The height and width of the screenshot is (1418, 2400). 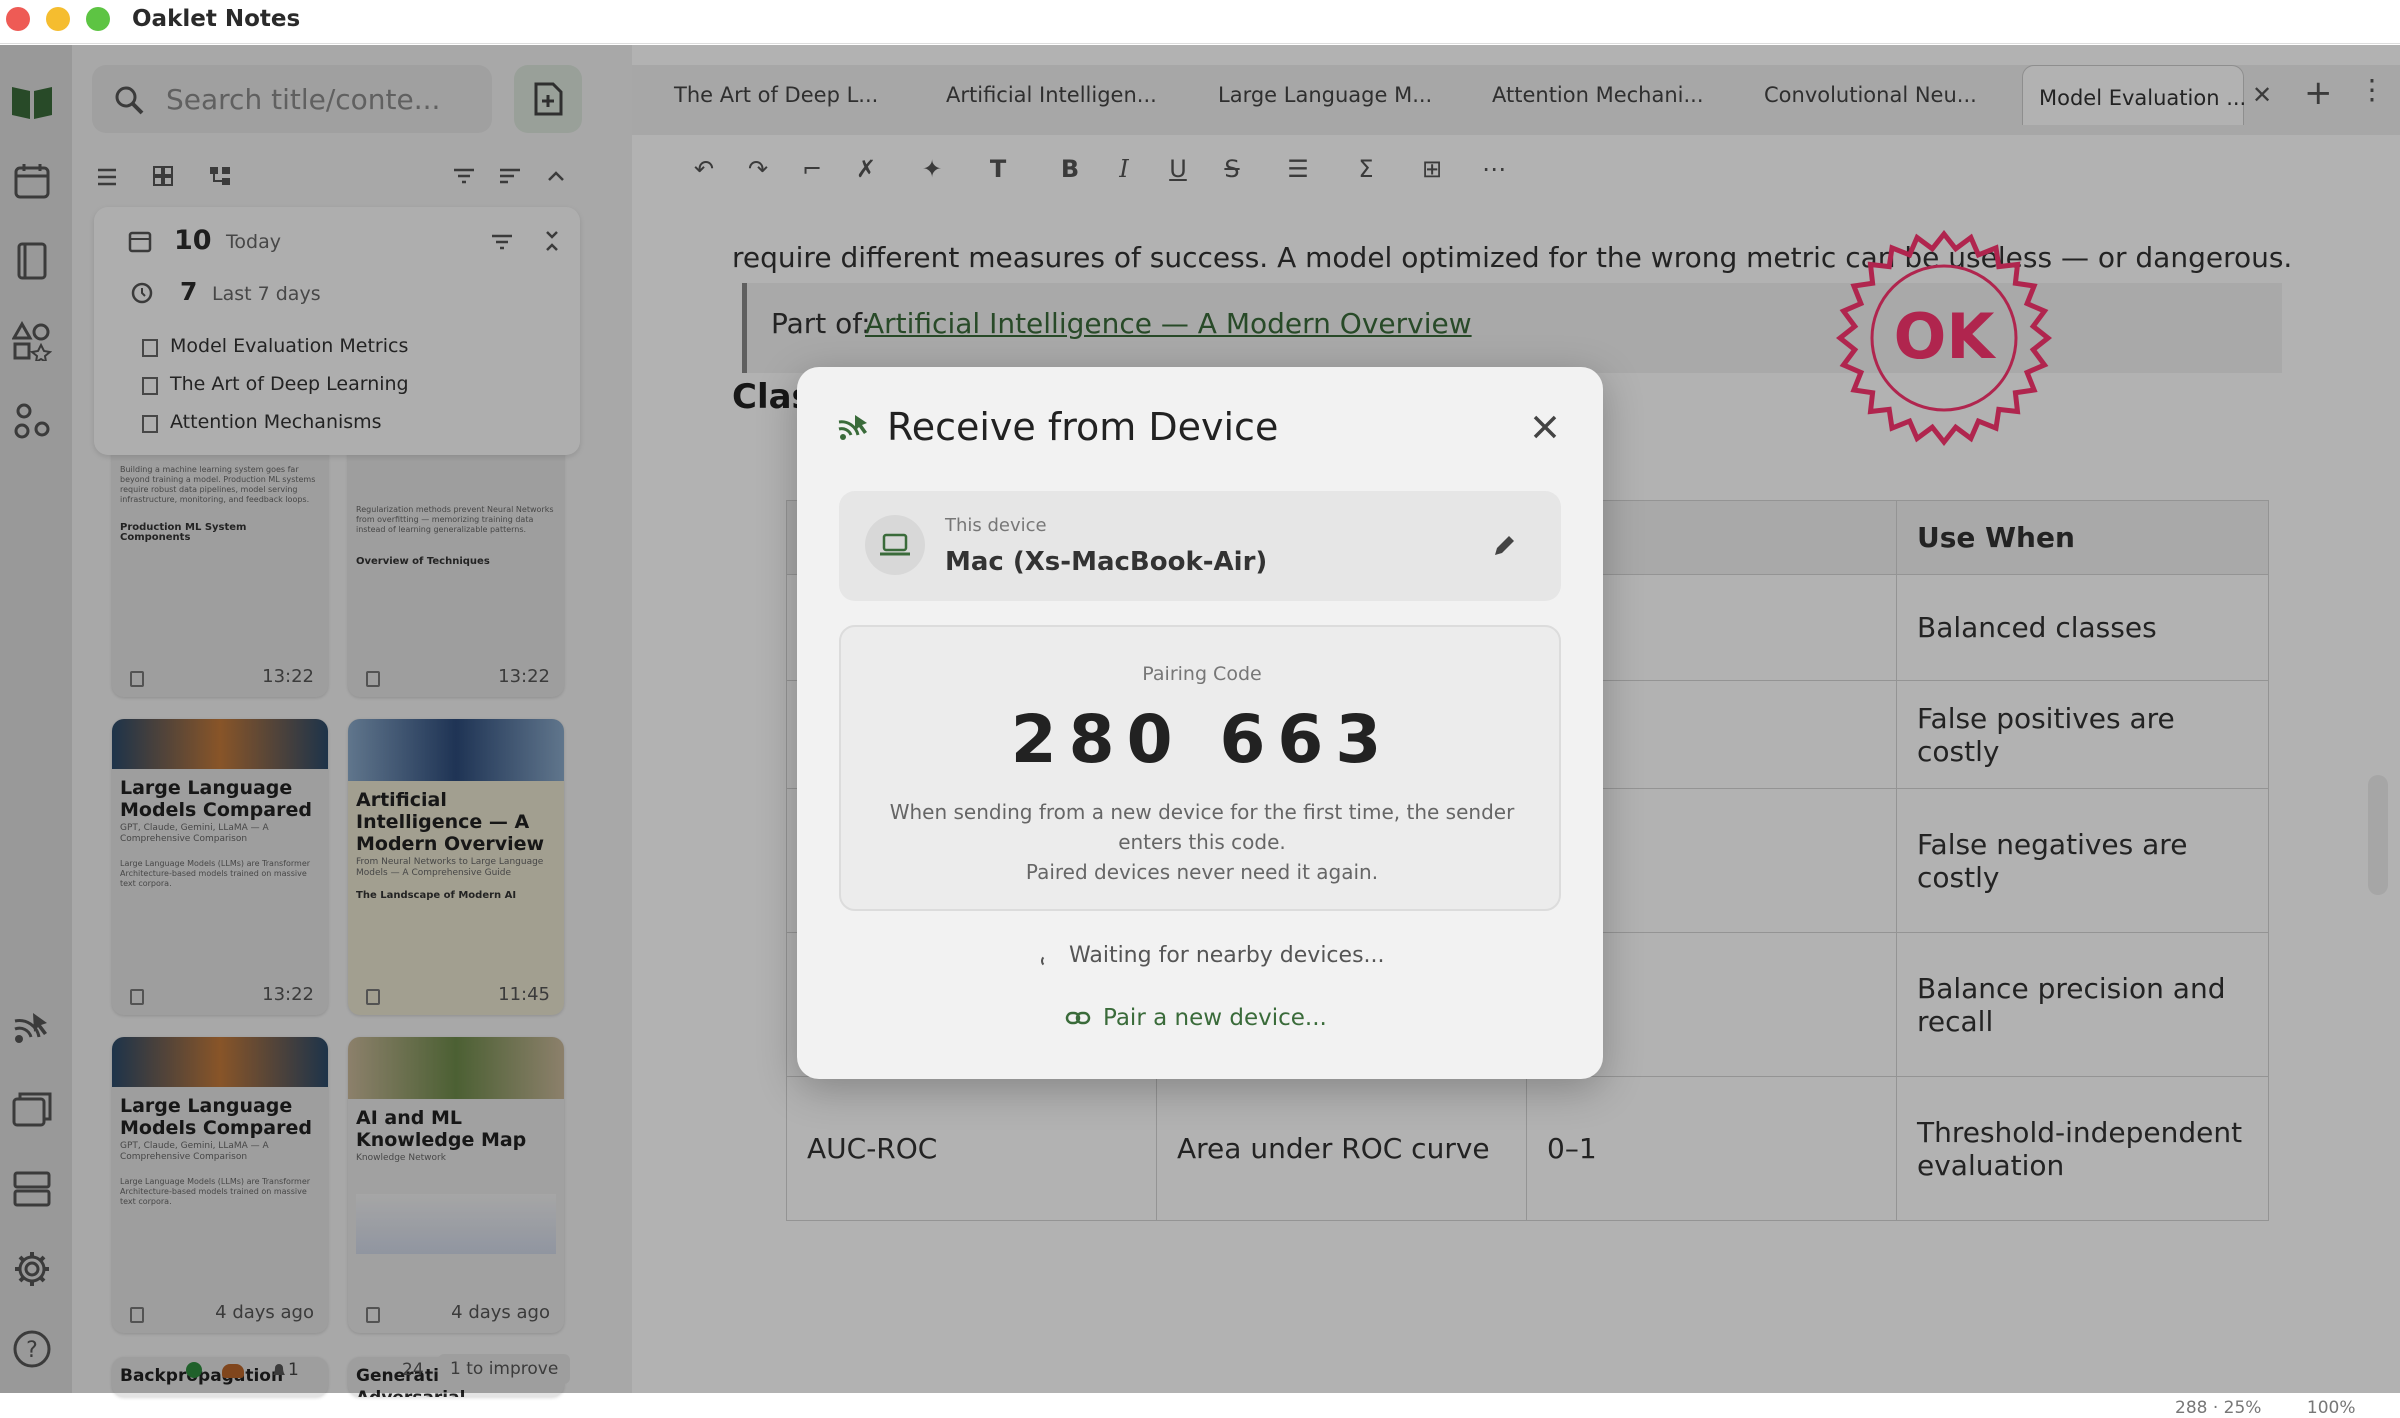 I want to click on ok-stamp: OK, so click(x=1944, y=338).